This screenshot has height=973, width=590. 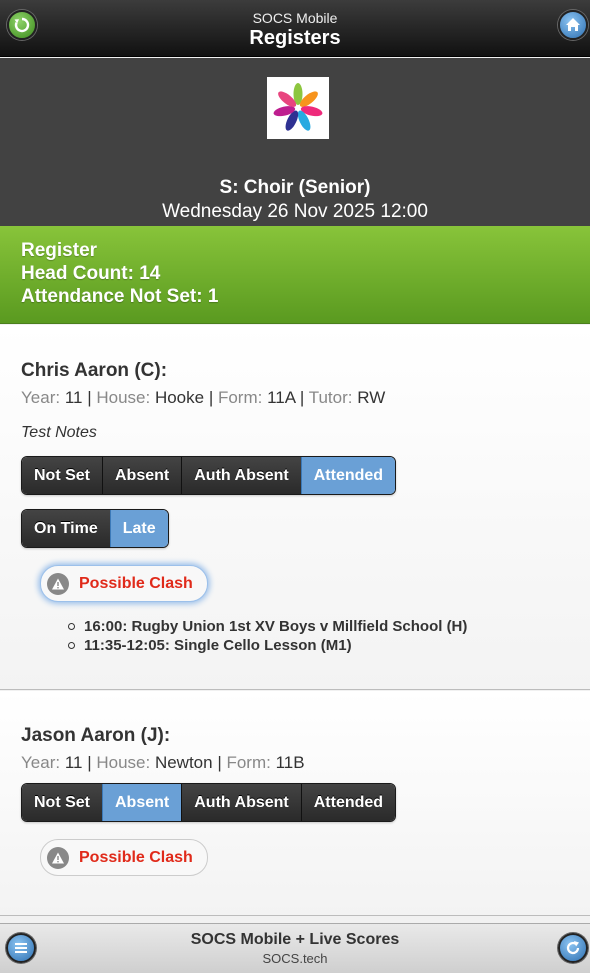 I want to click on summary-label: Register, so click(x=59, y=250).